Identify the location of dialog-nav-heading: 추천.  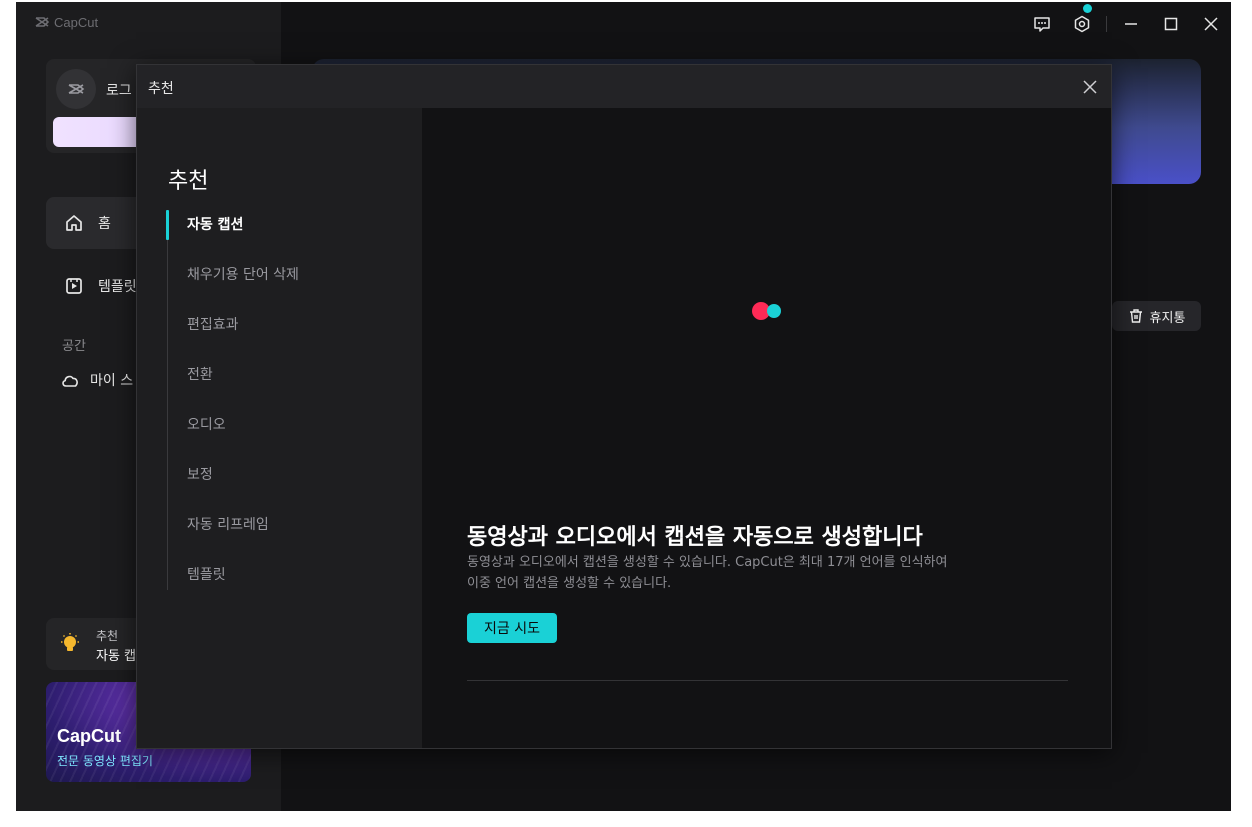
(188, 181).